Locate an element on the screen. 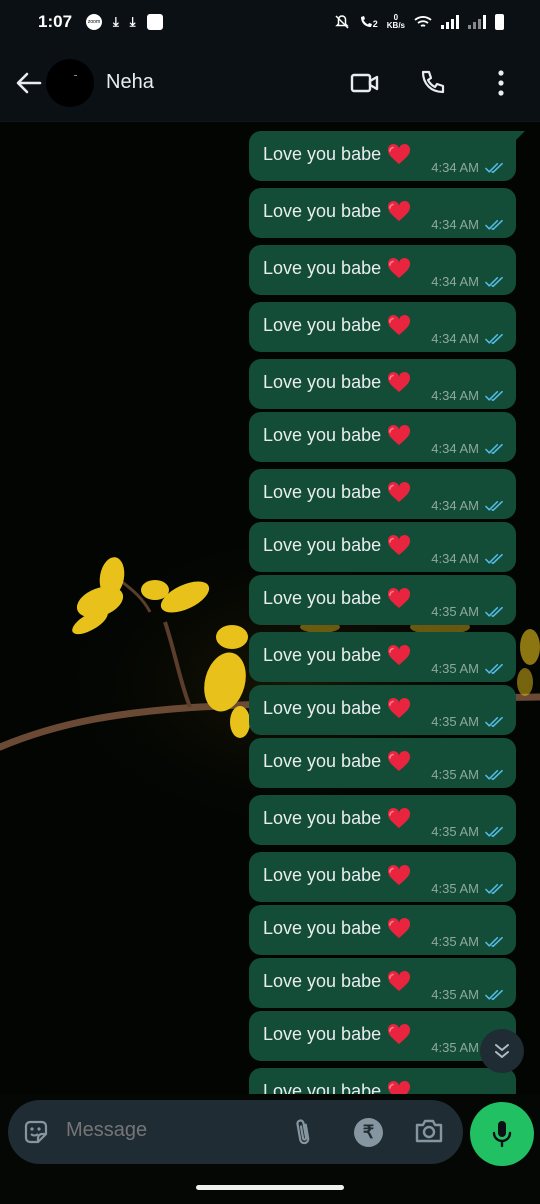 The height and width of the screenshot is (1204, 540). avatar is located at coordinates (70, 82).